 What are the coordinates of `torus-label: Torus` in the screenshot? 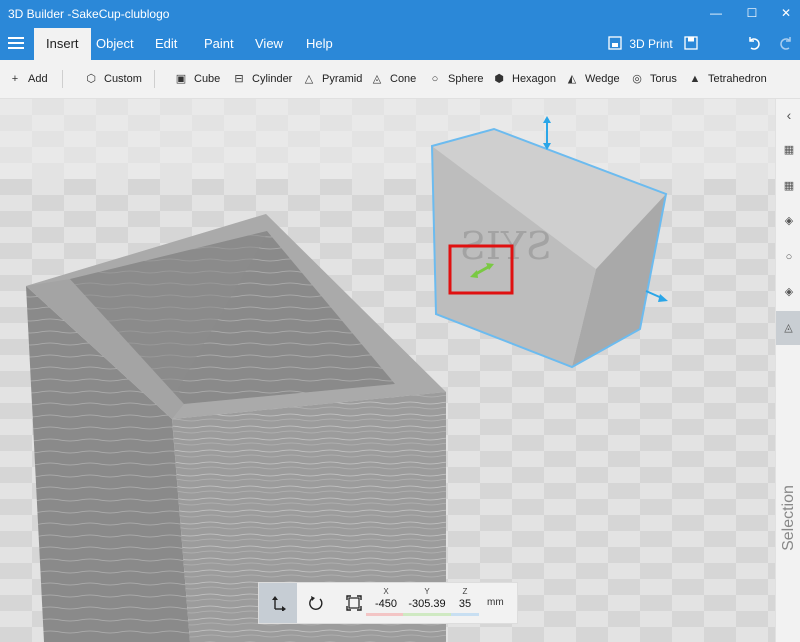 It's located at (663, 79).